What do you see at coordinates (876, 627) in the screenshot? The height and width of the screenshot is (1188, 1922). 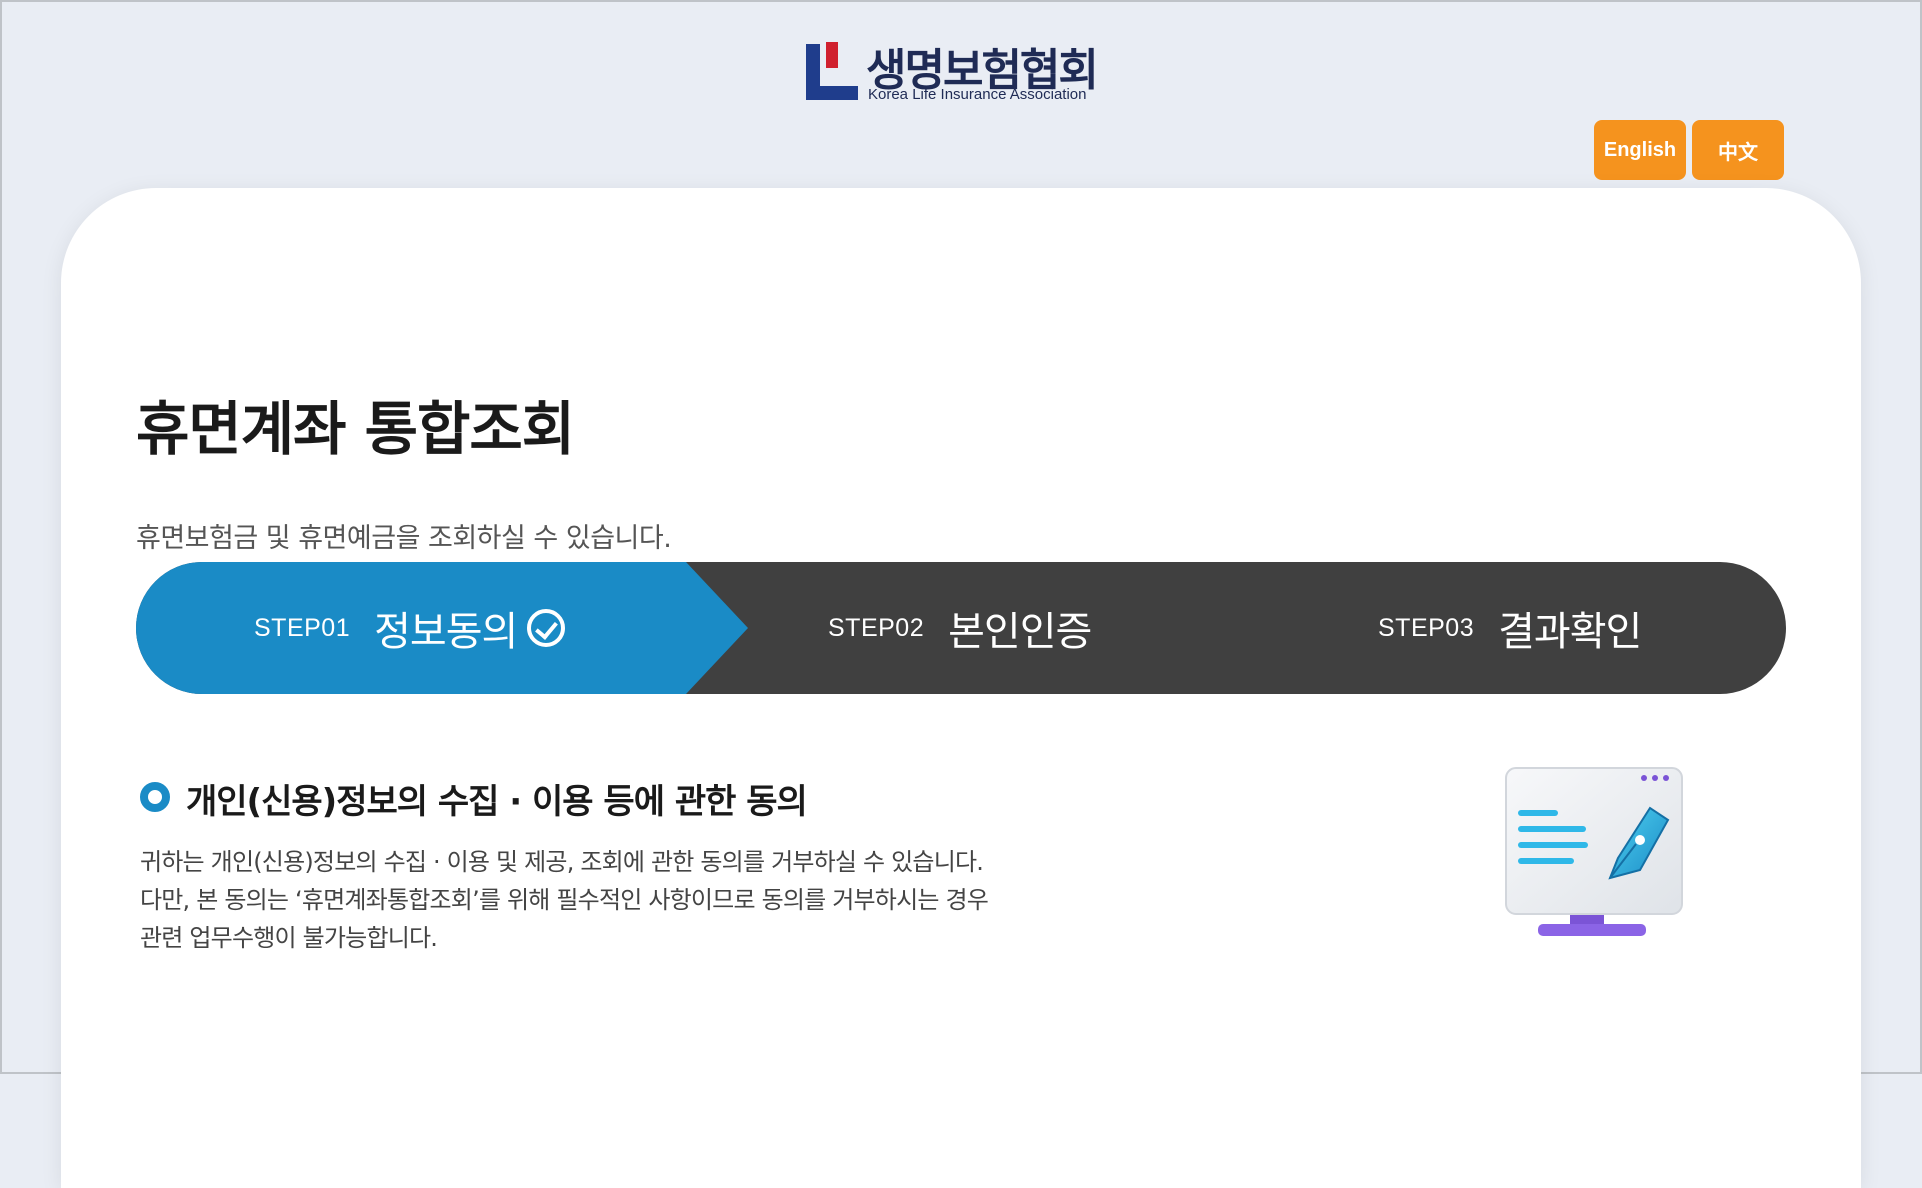 I see `step-2-number: STEP02` at bounding box center [876, 627].